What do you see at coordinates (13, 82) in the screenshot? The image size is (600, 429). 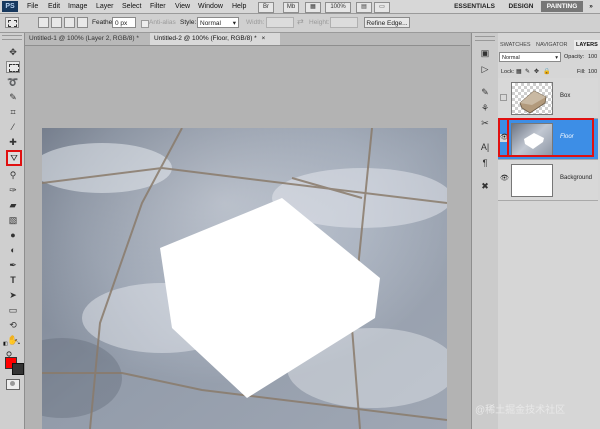 I see `lasso-tool-icon: ➰` at bounding box center [13, 82].